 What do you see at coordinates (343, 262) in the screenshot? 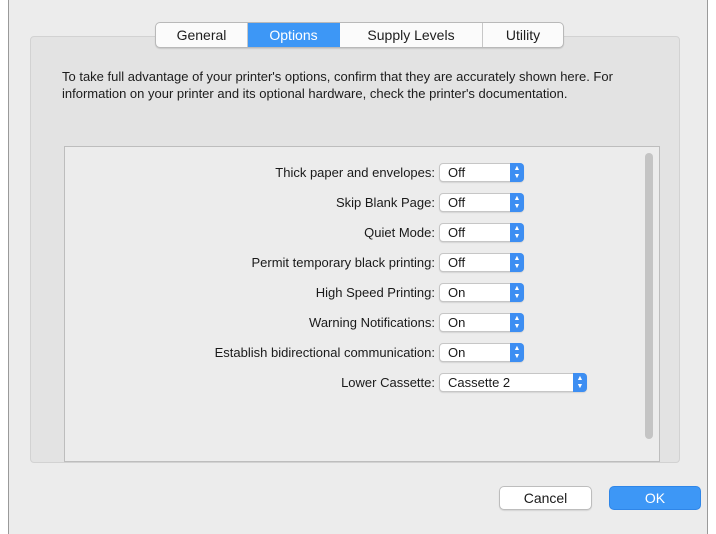
I see `option-label: Permit temporary black printing:` at bounding box center [343, 262].